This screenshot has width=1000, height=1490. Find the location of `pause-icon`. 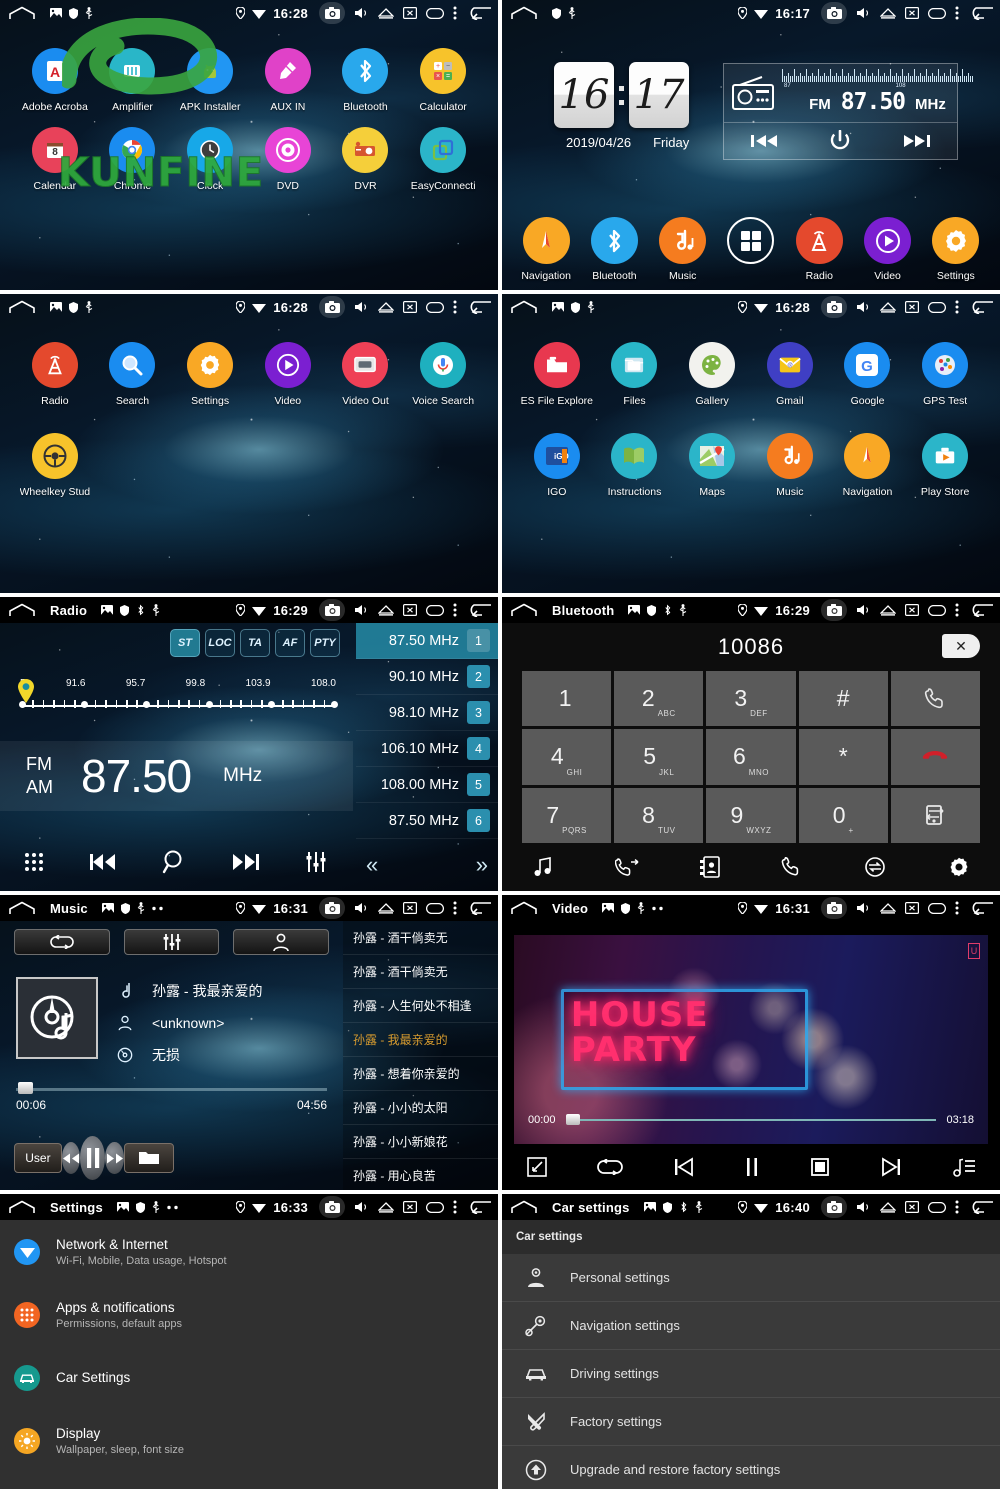

pause-icon is located at coordinates (752, 1167).